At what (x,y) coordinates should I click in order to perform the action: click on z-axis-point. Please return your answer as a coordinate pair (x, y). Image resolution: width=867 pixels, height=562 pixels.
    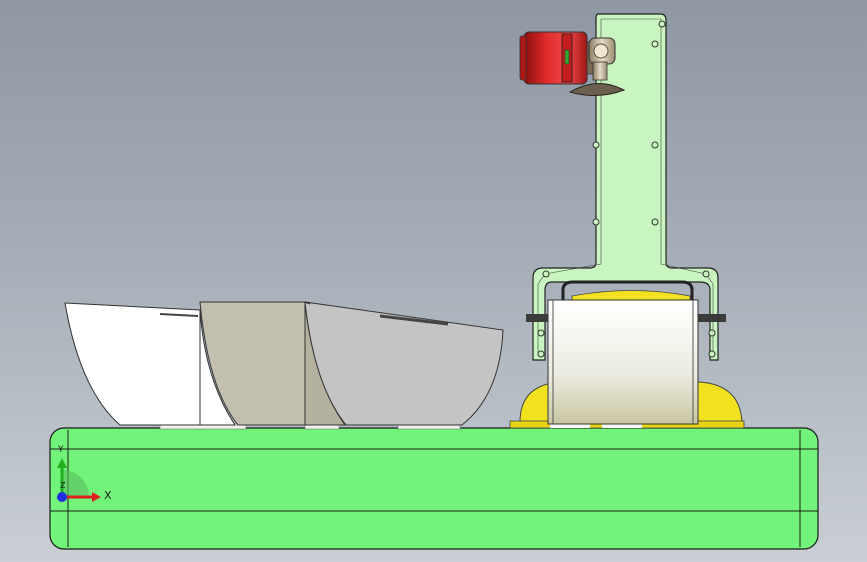
    Looking at the image, I should click on (62, 497).